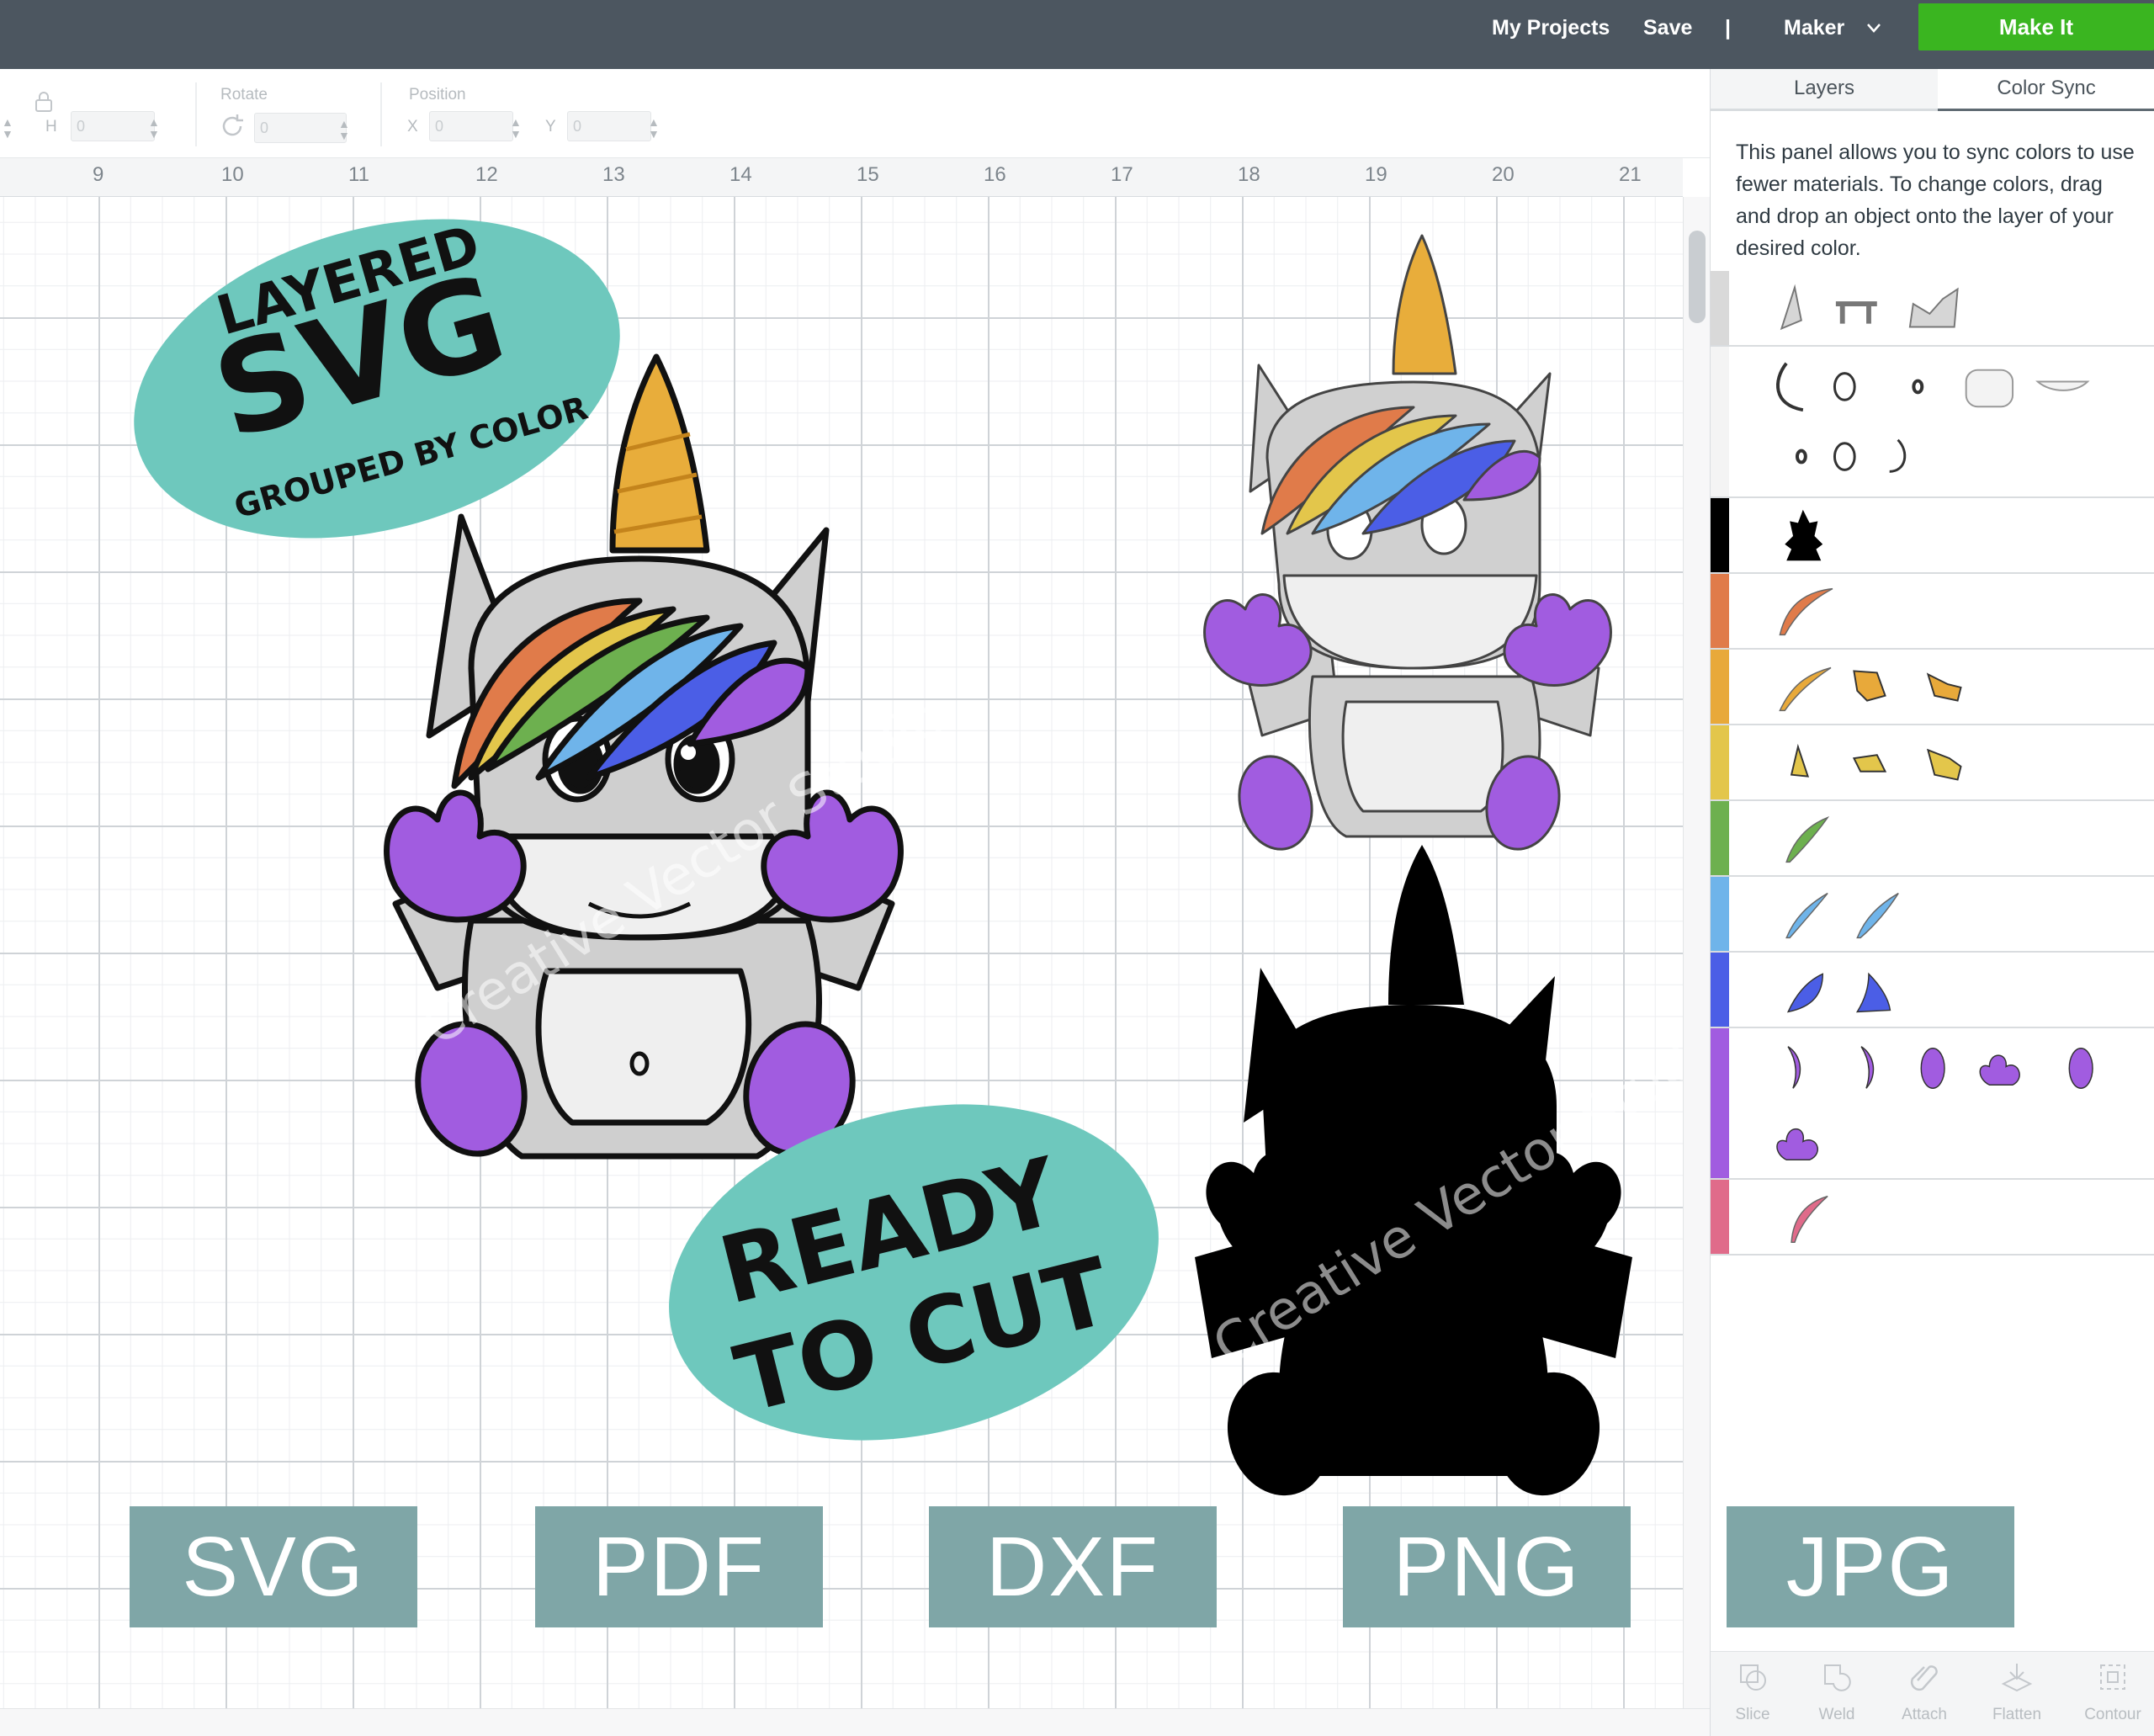  I want to click on hair-strand-icon, so click(1805, 689).